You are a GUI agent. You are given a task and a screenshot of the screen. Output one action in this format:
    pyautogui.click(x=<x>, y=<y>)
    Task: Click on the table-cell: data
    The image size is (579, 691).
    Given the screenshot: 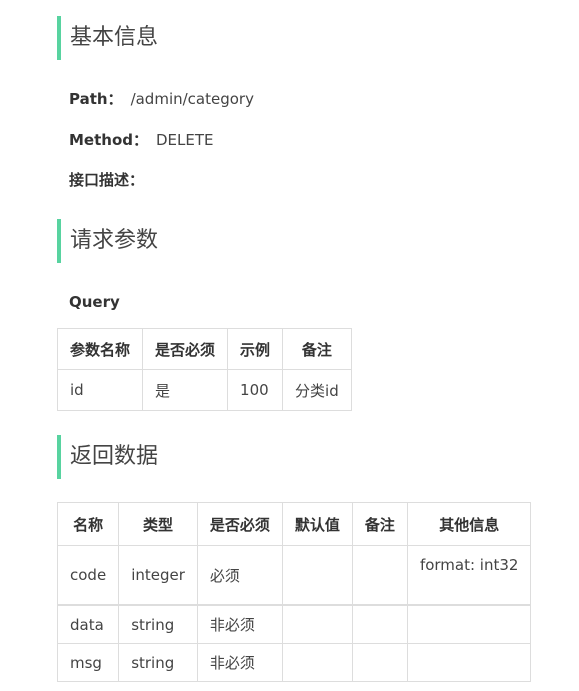 What is the action you would take?
    pyautogui.click(x=88, y=624)
    